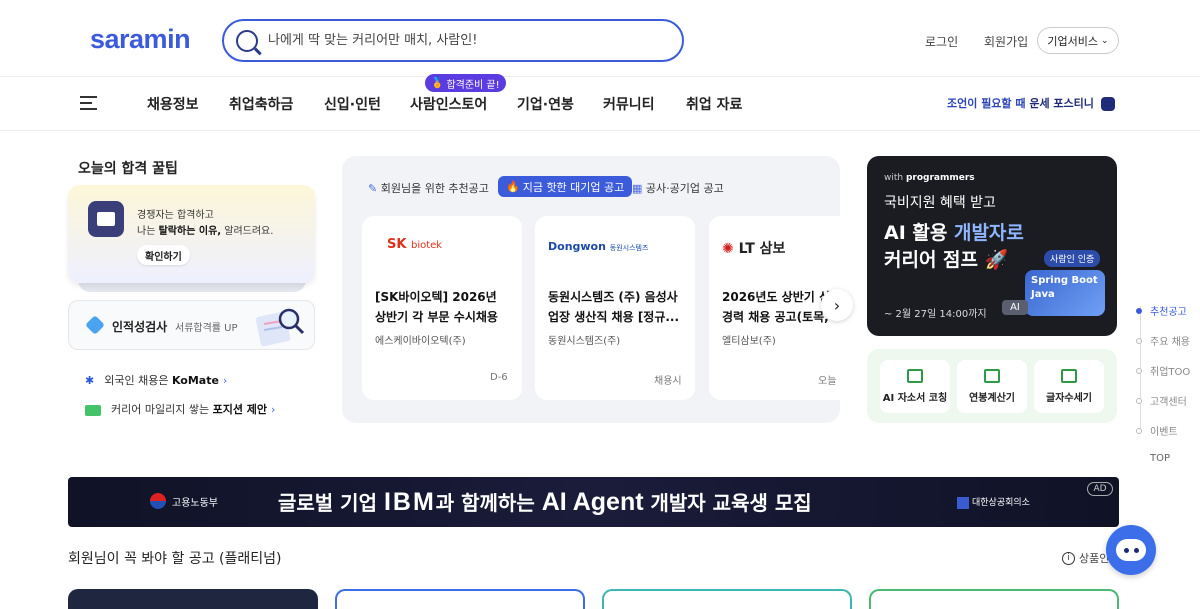  What do you see at coordinates (163, 255) in the screenshot?
I see `tip-confirm-button: 확인하기` at bounding box center [163, 255].